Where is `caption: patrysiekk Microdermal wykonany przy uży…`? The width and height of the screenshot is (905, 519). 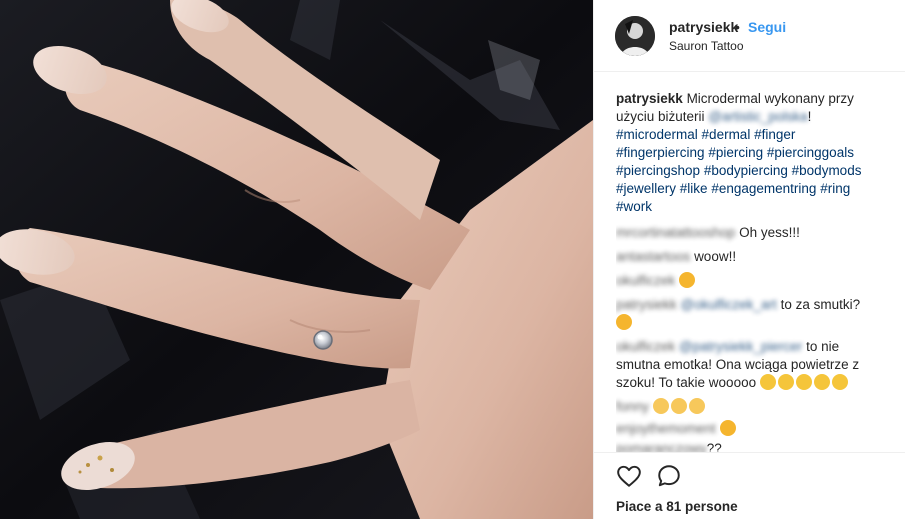
caption: patrysiekk Microdermal wykonany przy uży… is located at coordinates (750, 153).